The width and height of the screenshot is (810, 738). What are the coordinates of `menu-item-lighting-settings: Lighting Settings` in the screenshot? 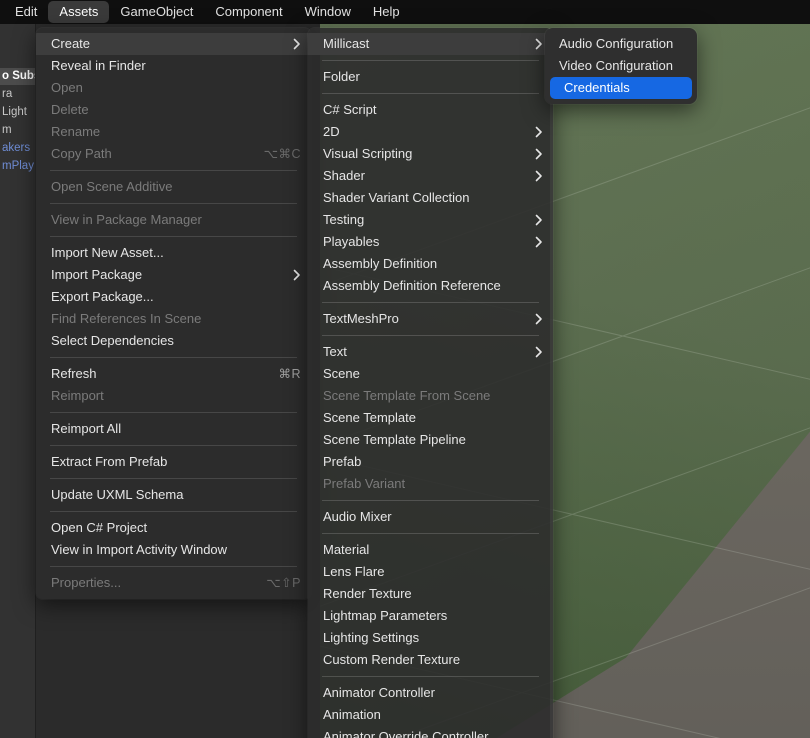 It's located at (430, 638).